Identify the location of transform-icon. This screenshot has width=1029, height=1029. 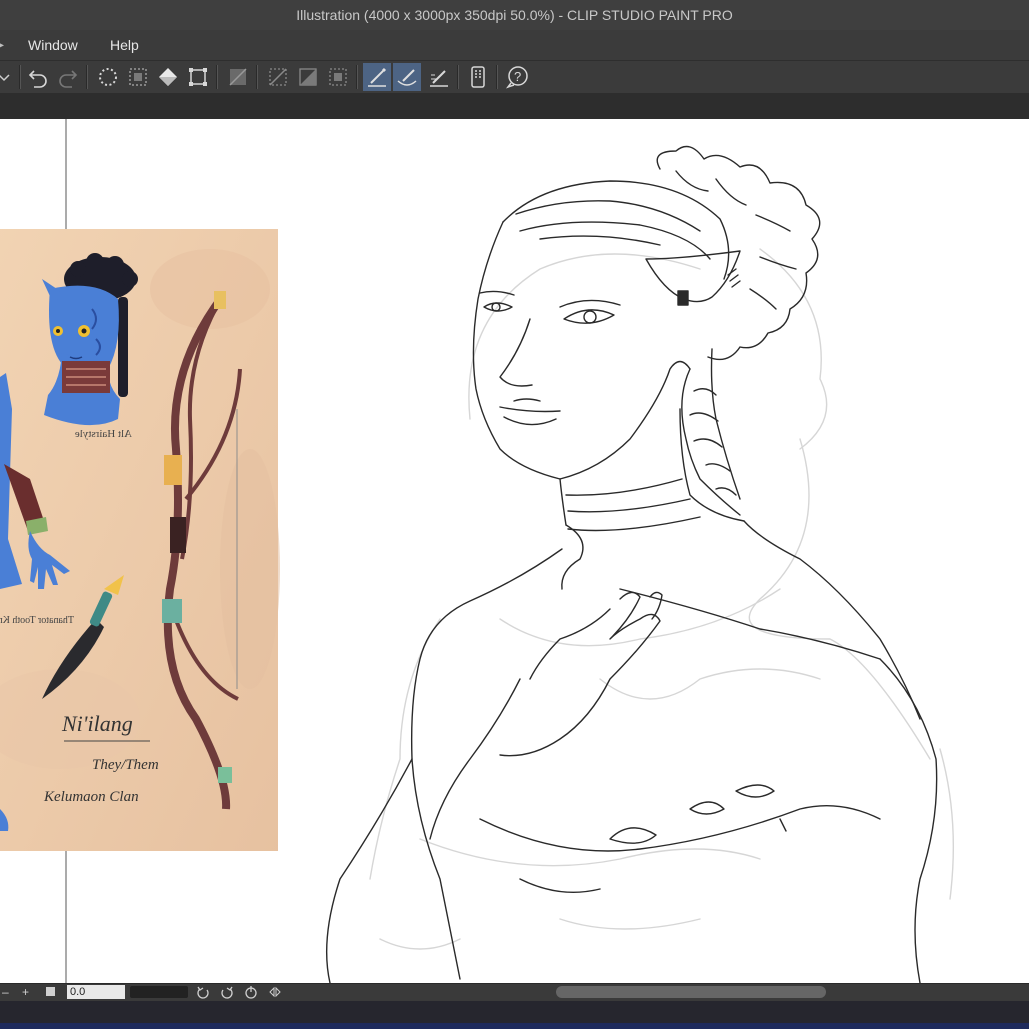
(198, 77).